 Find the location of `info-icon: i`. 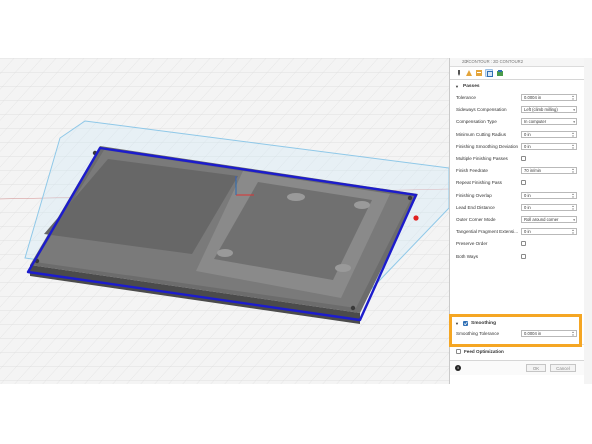

info-icon: i is located at coordinates (458, 368).